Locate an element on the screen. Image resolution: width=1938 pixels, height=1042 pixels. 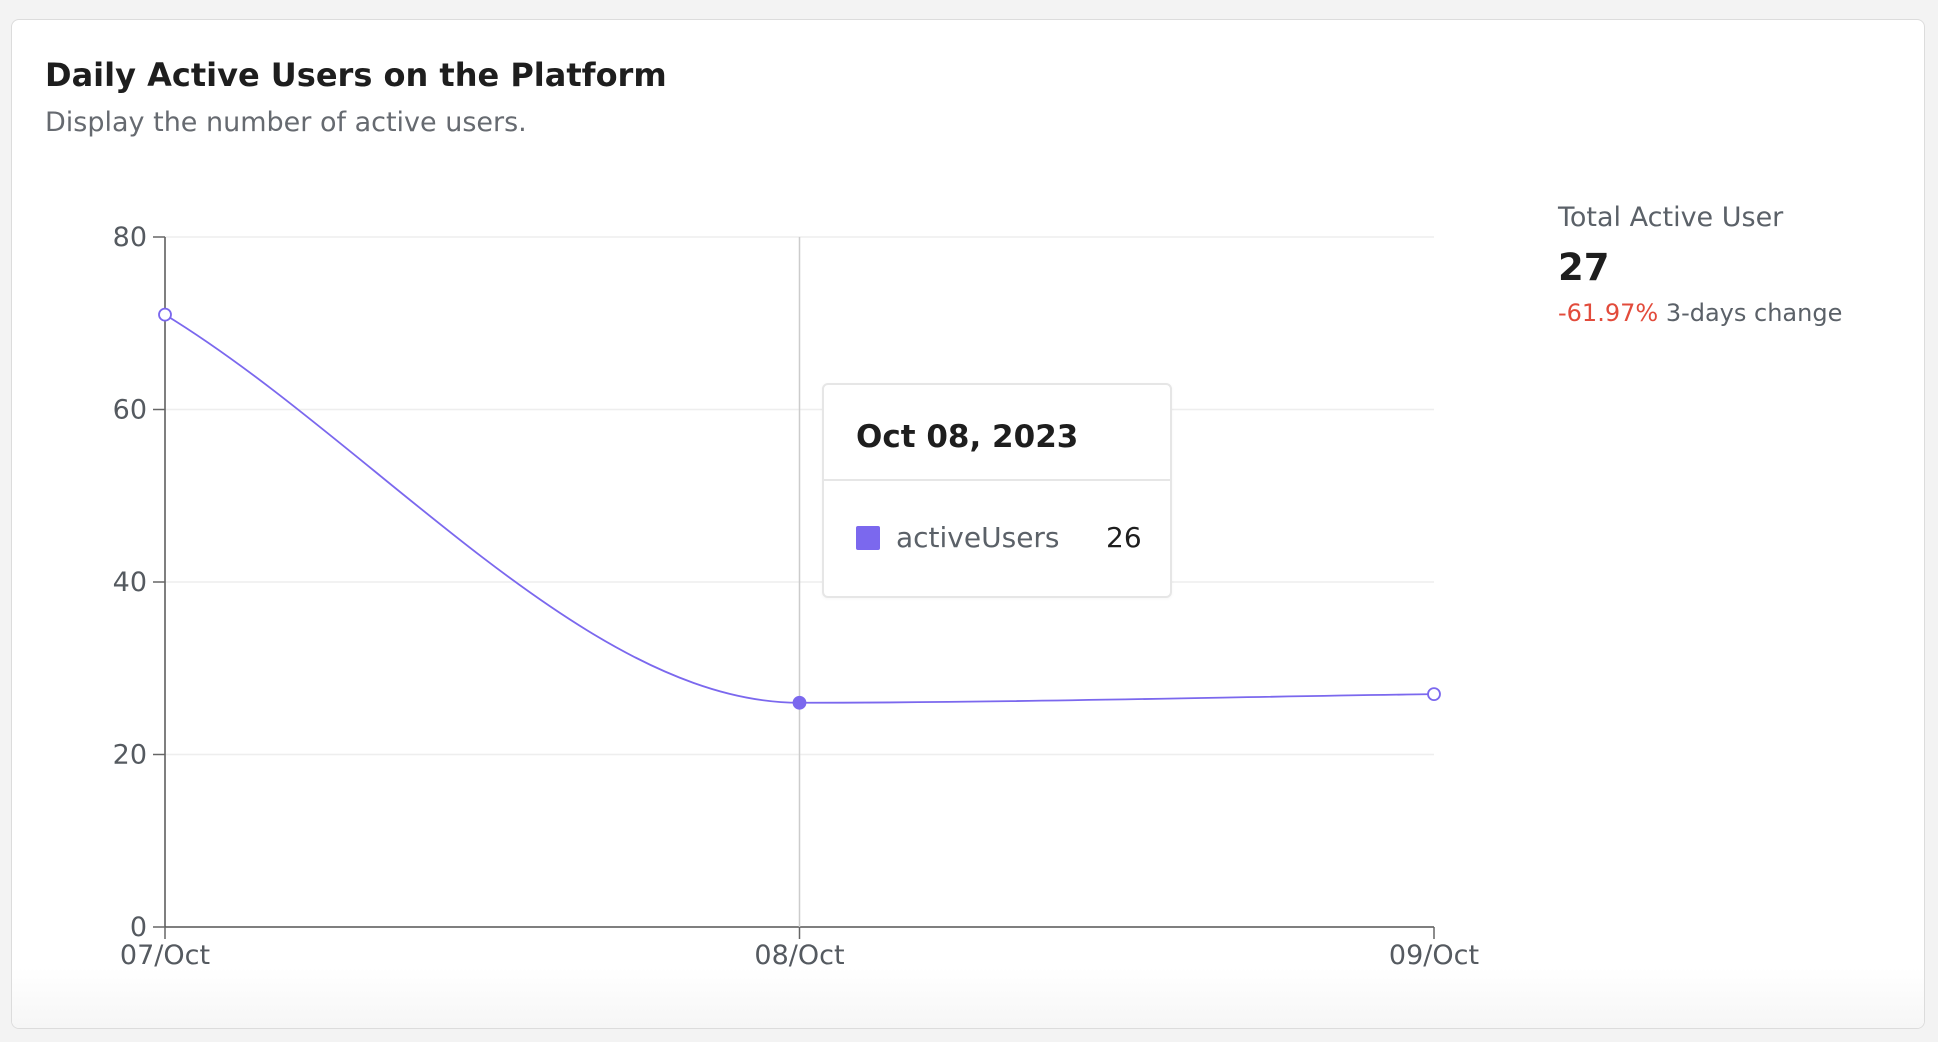
x-tick-label: 08/Oct is located at coordinates (799, 955).